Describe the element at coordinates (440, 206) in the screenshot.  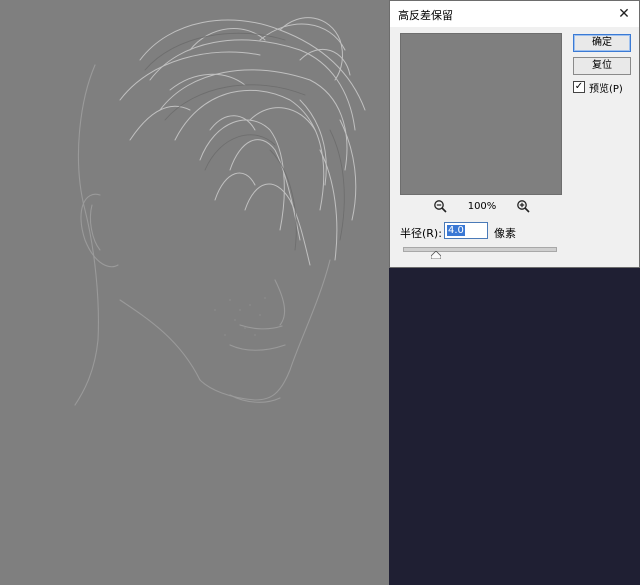
I see `zoom-out-icon` at that location.